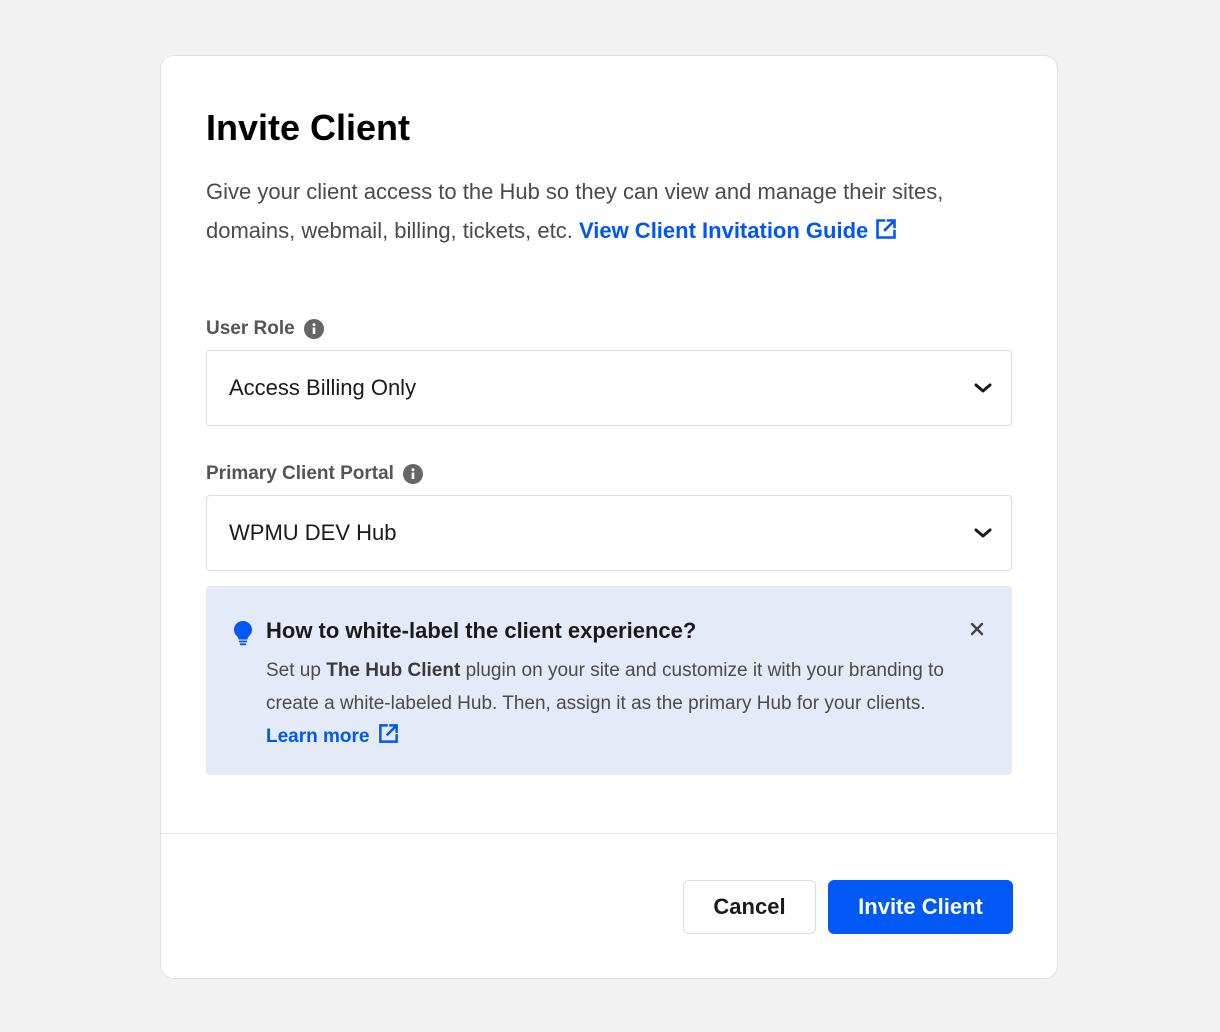  I want to click on close-icon, so click(977, 631).